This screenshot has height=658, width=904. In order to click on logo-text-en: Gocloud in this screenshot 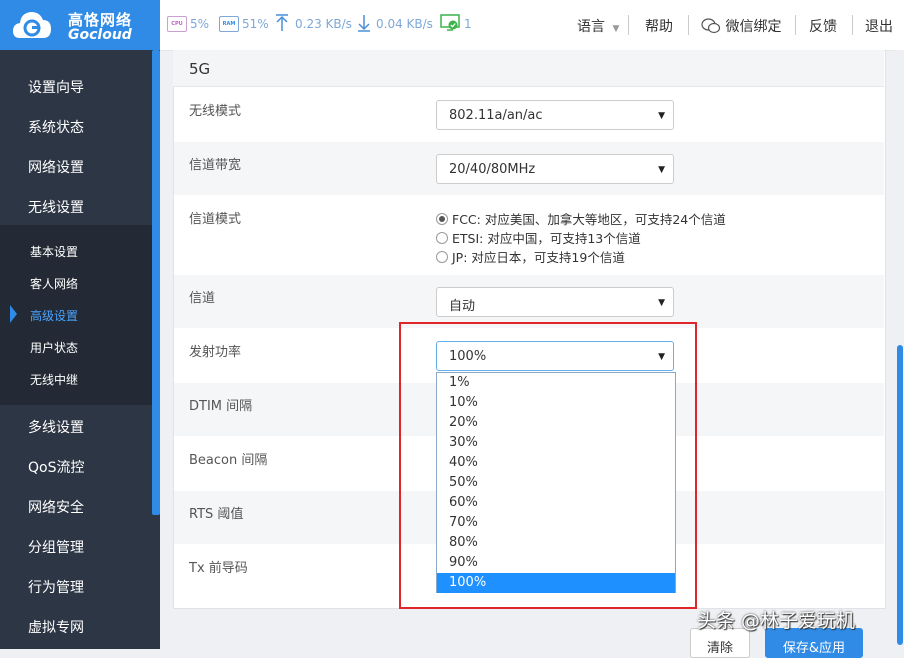, I will do `click(100, 35)`.